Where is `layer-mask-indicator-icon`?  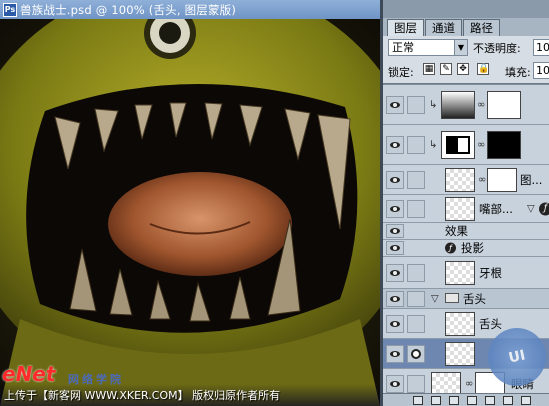
layer-mask-indicator-icon is located at coordinates (416, 353).